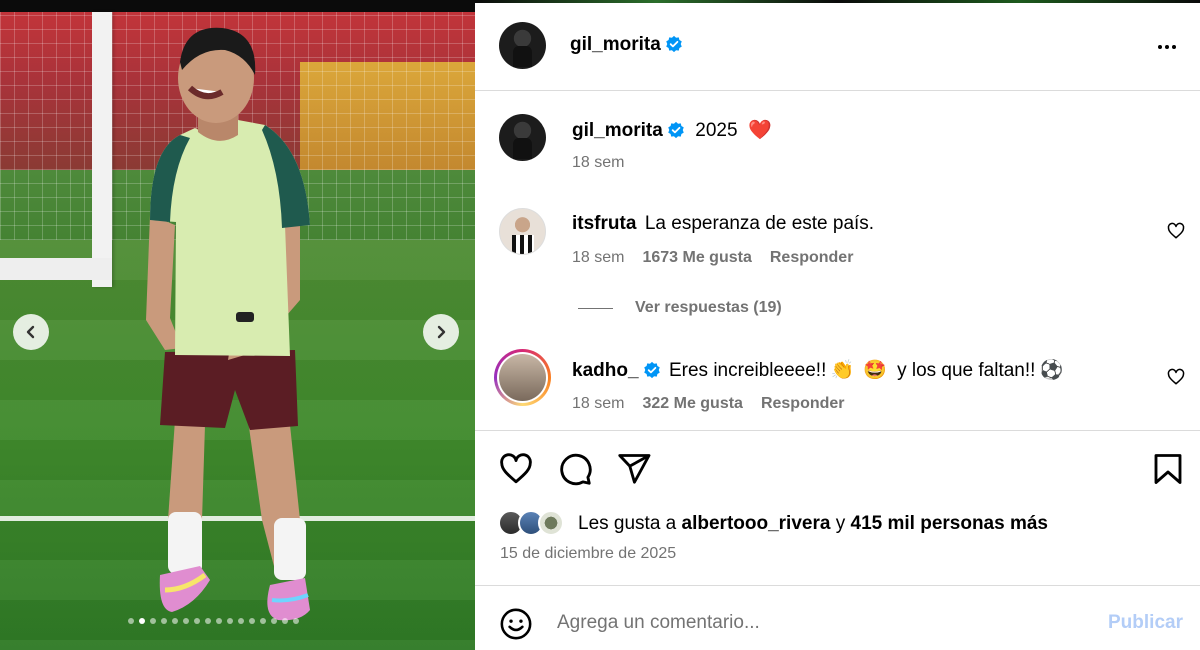 The height and width of the screenshot is (650, 1200). What do you see at coordinates (759, 223) in the screenshot?
I see `comment-text: La esperanza de este país.` at bounding box center [759, 223].